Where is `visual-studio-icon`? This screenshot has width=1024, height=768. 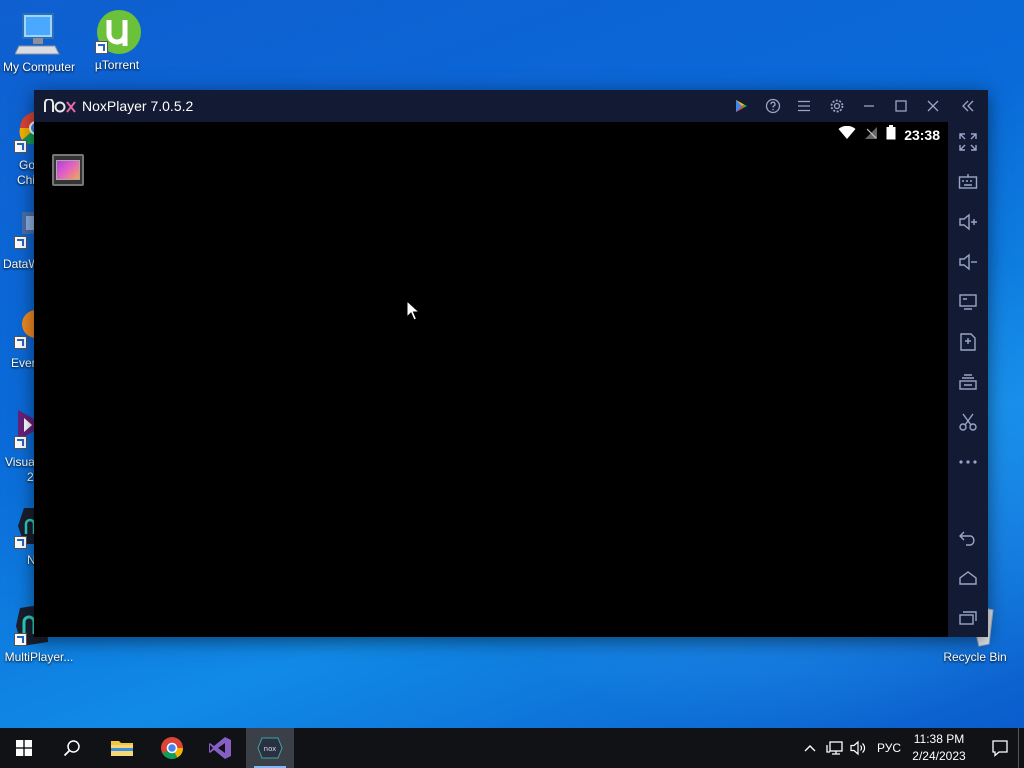
visual-studio-icon is located at coordinates (220, 748).